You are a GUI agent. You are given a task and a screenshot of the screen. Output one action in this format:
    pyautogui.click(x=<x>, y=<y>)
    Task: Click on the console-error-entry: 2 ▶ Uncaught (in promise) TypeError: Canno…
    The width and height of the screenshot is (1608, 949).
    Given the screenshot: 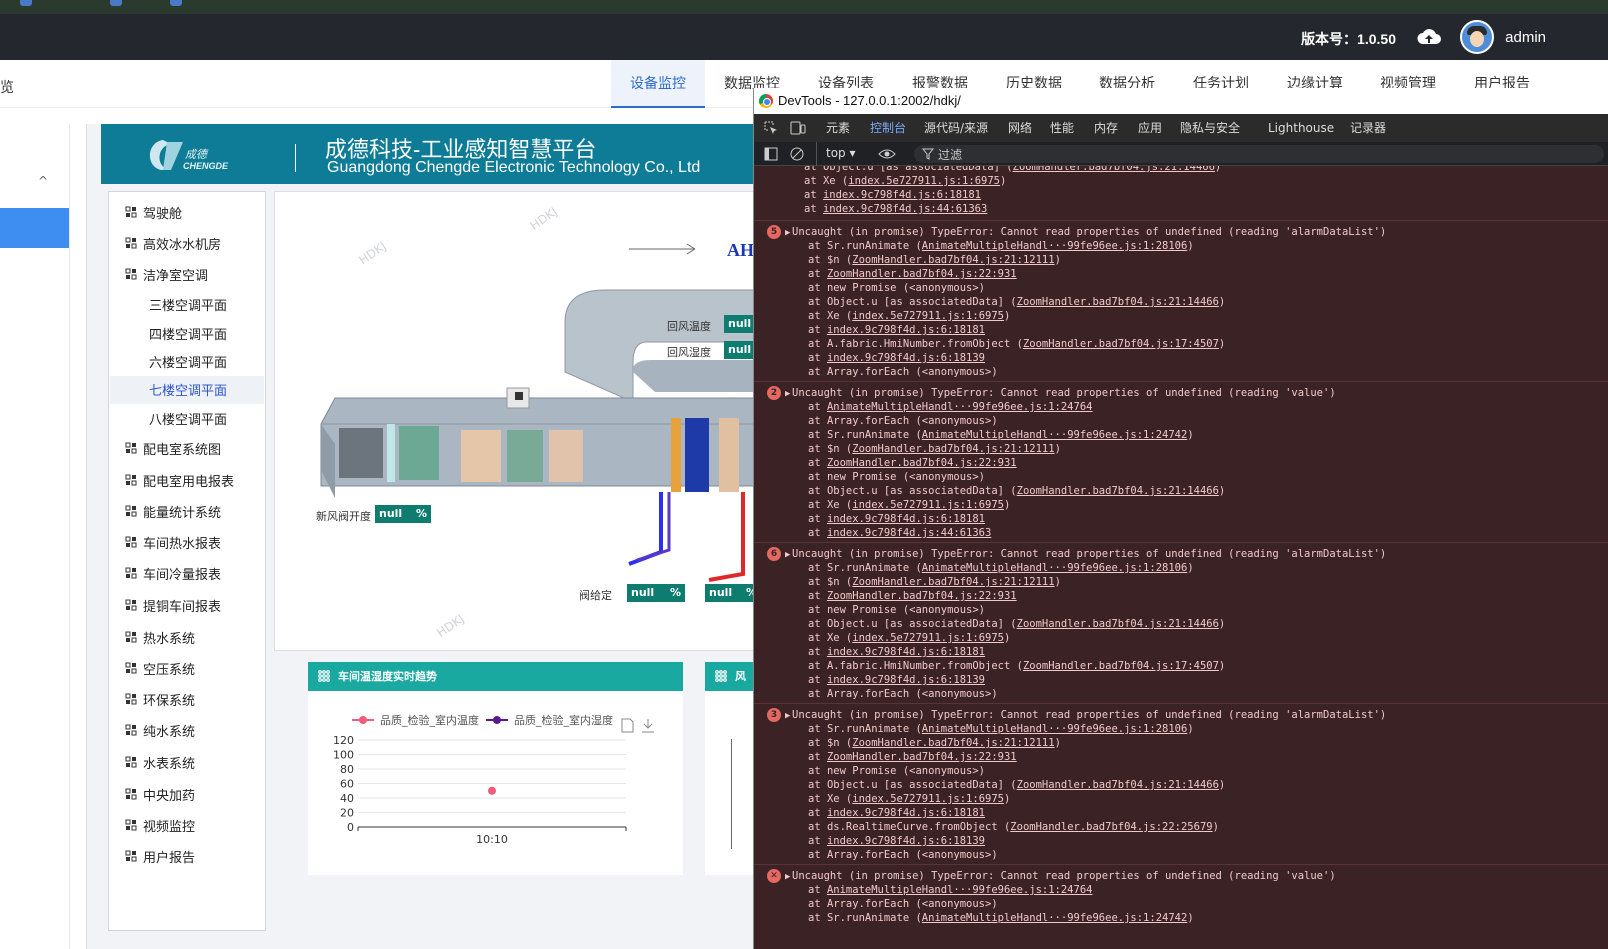 What is the action you would take?
    pyautogui.click(x=1181, y=461)
    